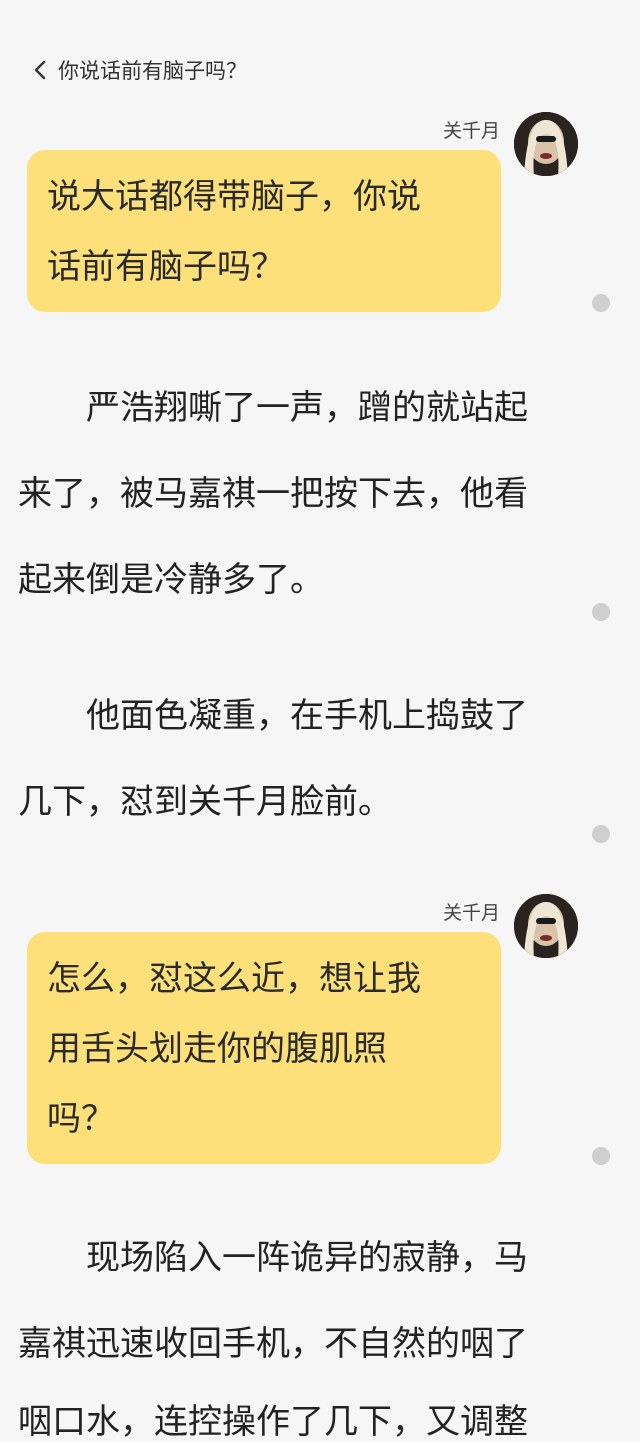 Image resolution: width=640 pixels, height=1442 pixels. Describe the element at coordinates (273, 716) in the screenshot. I see `paragraph-line: 他面色凝重，在手机上捣鼓了` at that location.